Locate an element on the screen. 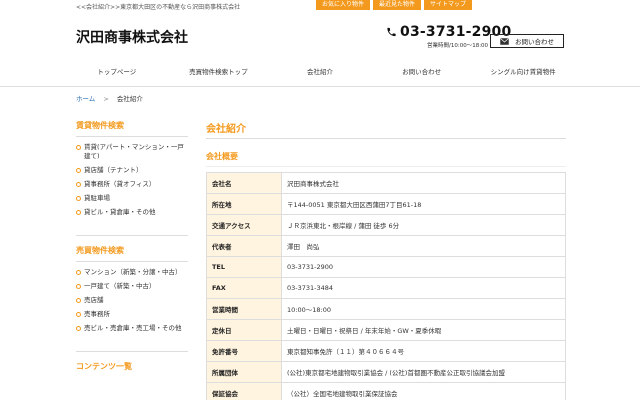 This screenshot has width=640, height=400. row-value: 03-3731-2900 is located at coordinates (423, 267).